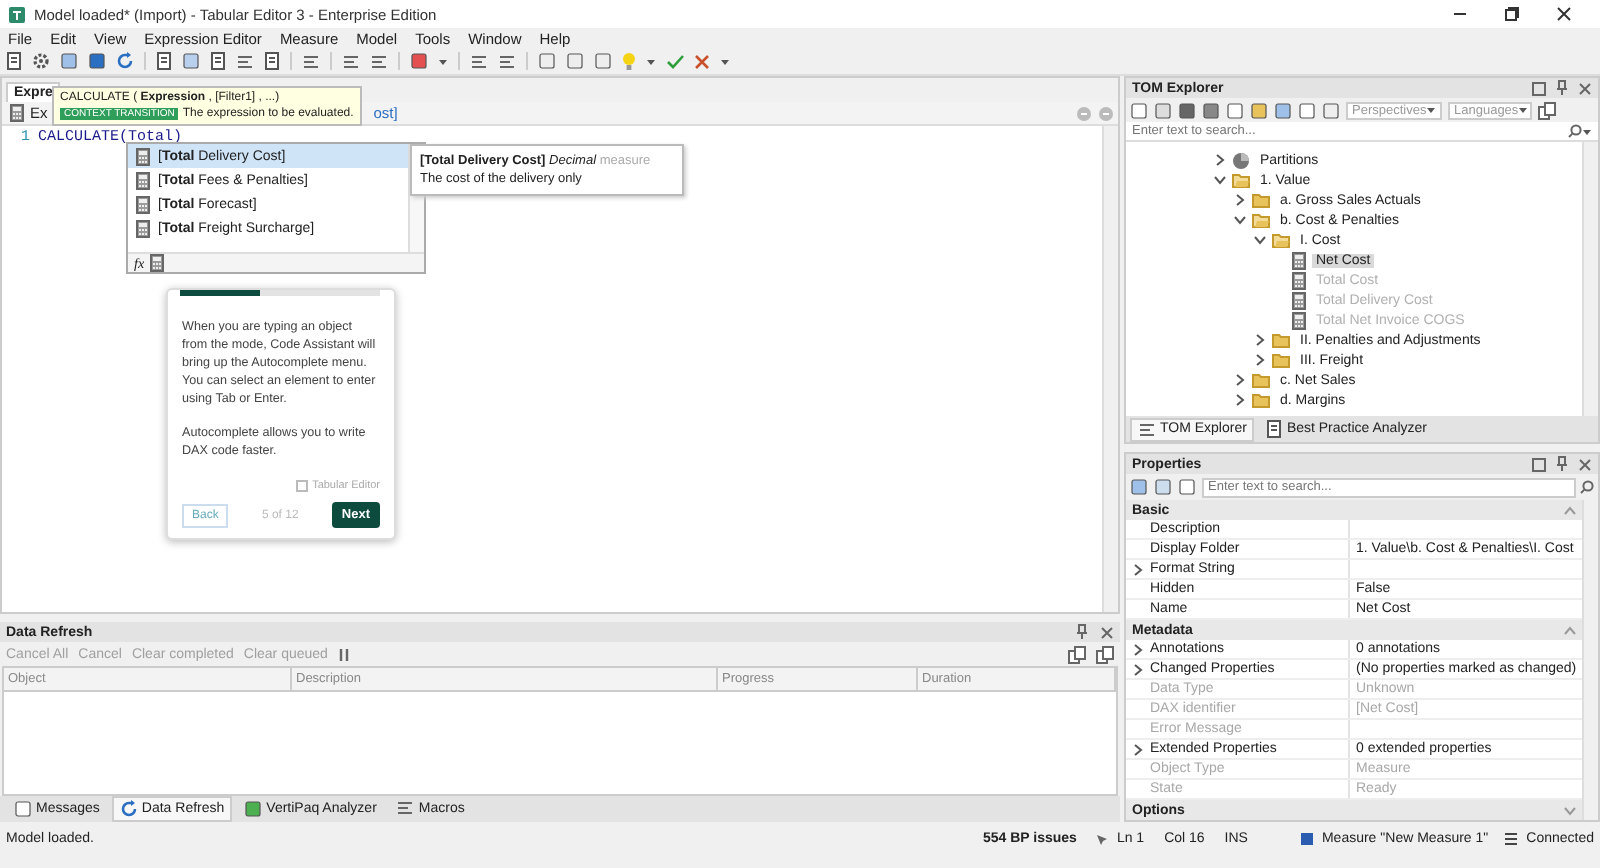  Describe the element at coordinates (302, 486) in the screenshot. I see `logo-icon` at that location.